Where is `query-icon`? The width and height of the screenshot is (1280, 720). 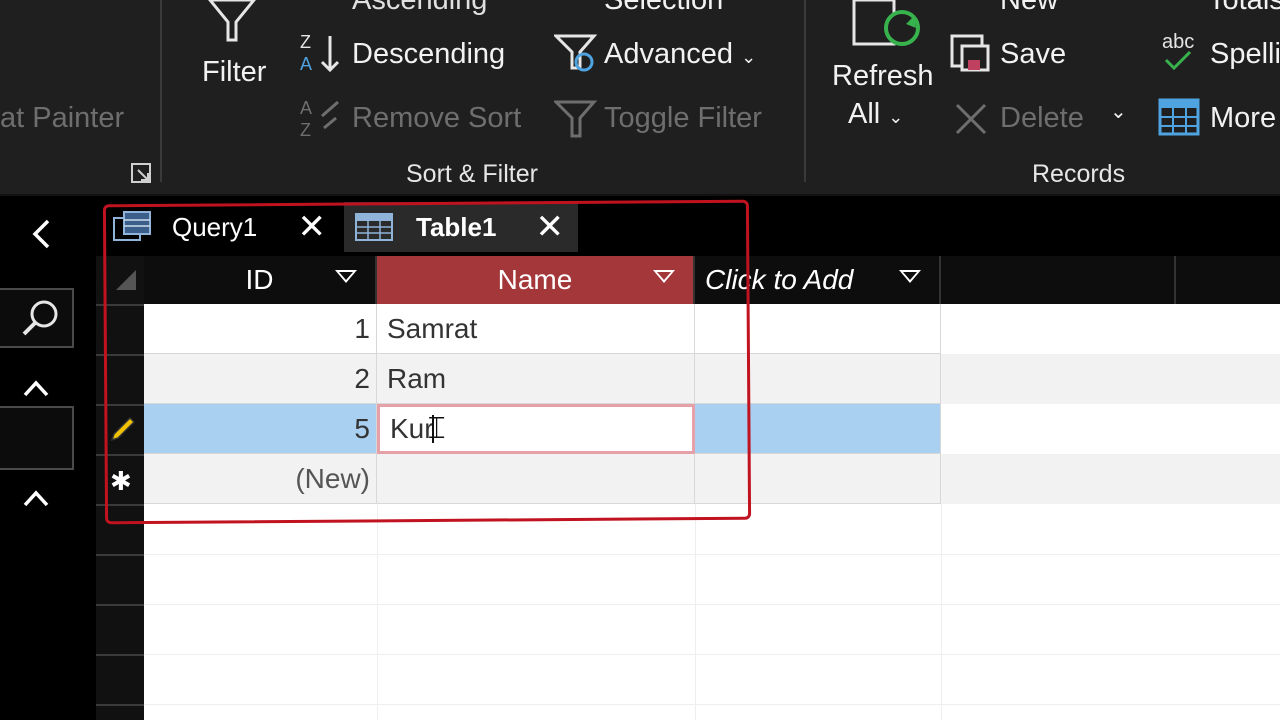 query-icon is located at coordinates (132, 226).